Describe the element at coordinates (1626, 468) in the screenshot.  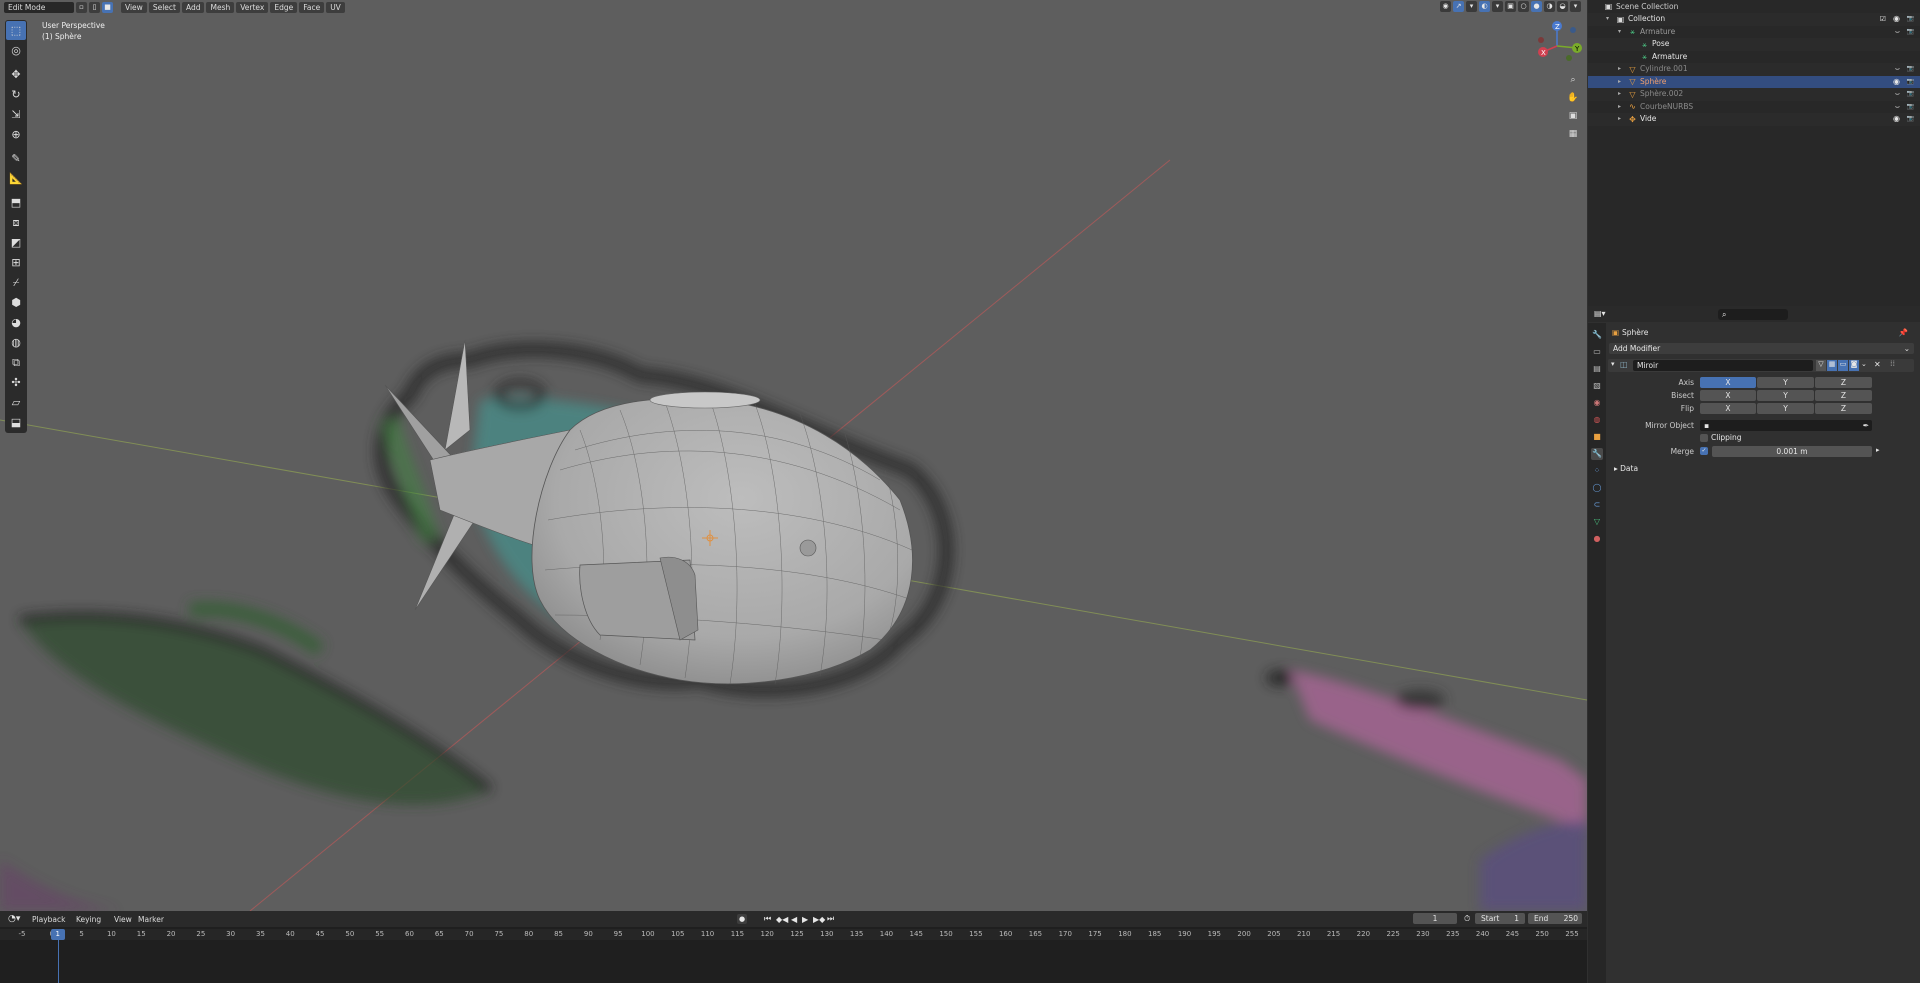
I see `data-subpanel: ▸ Data` at that location.